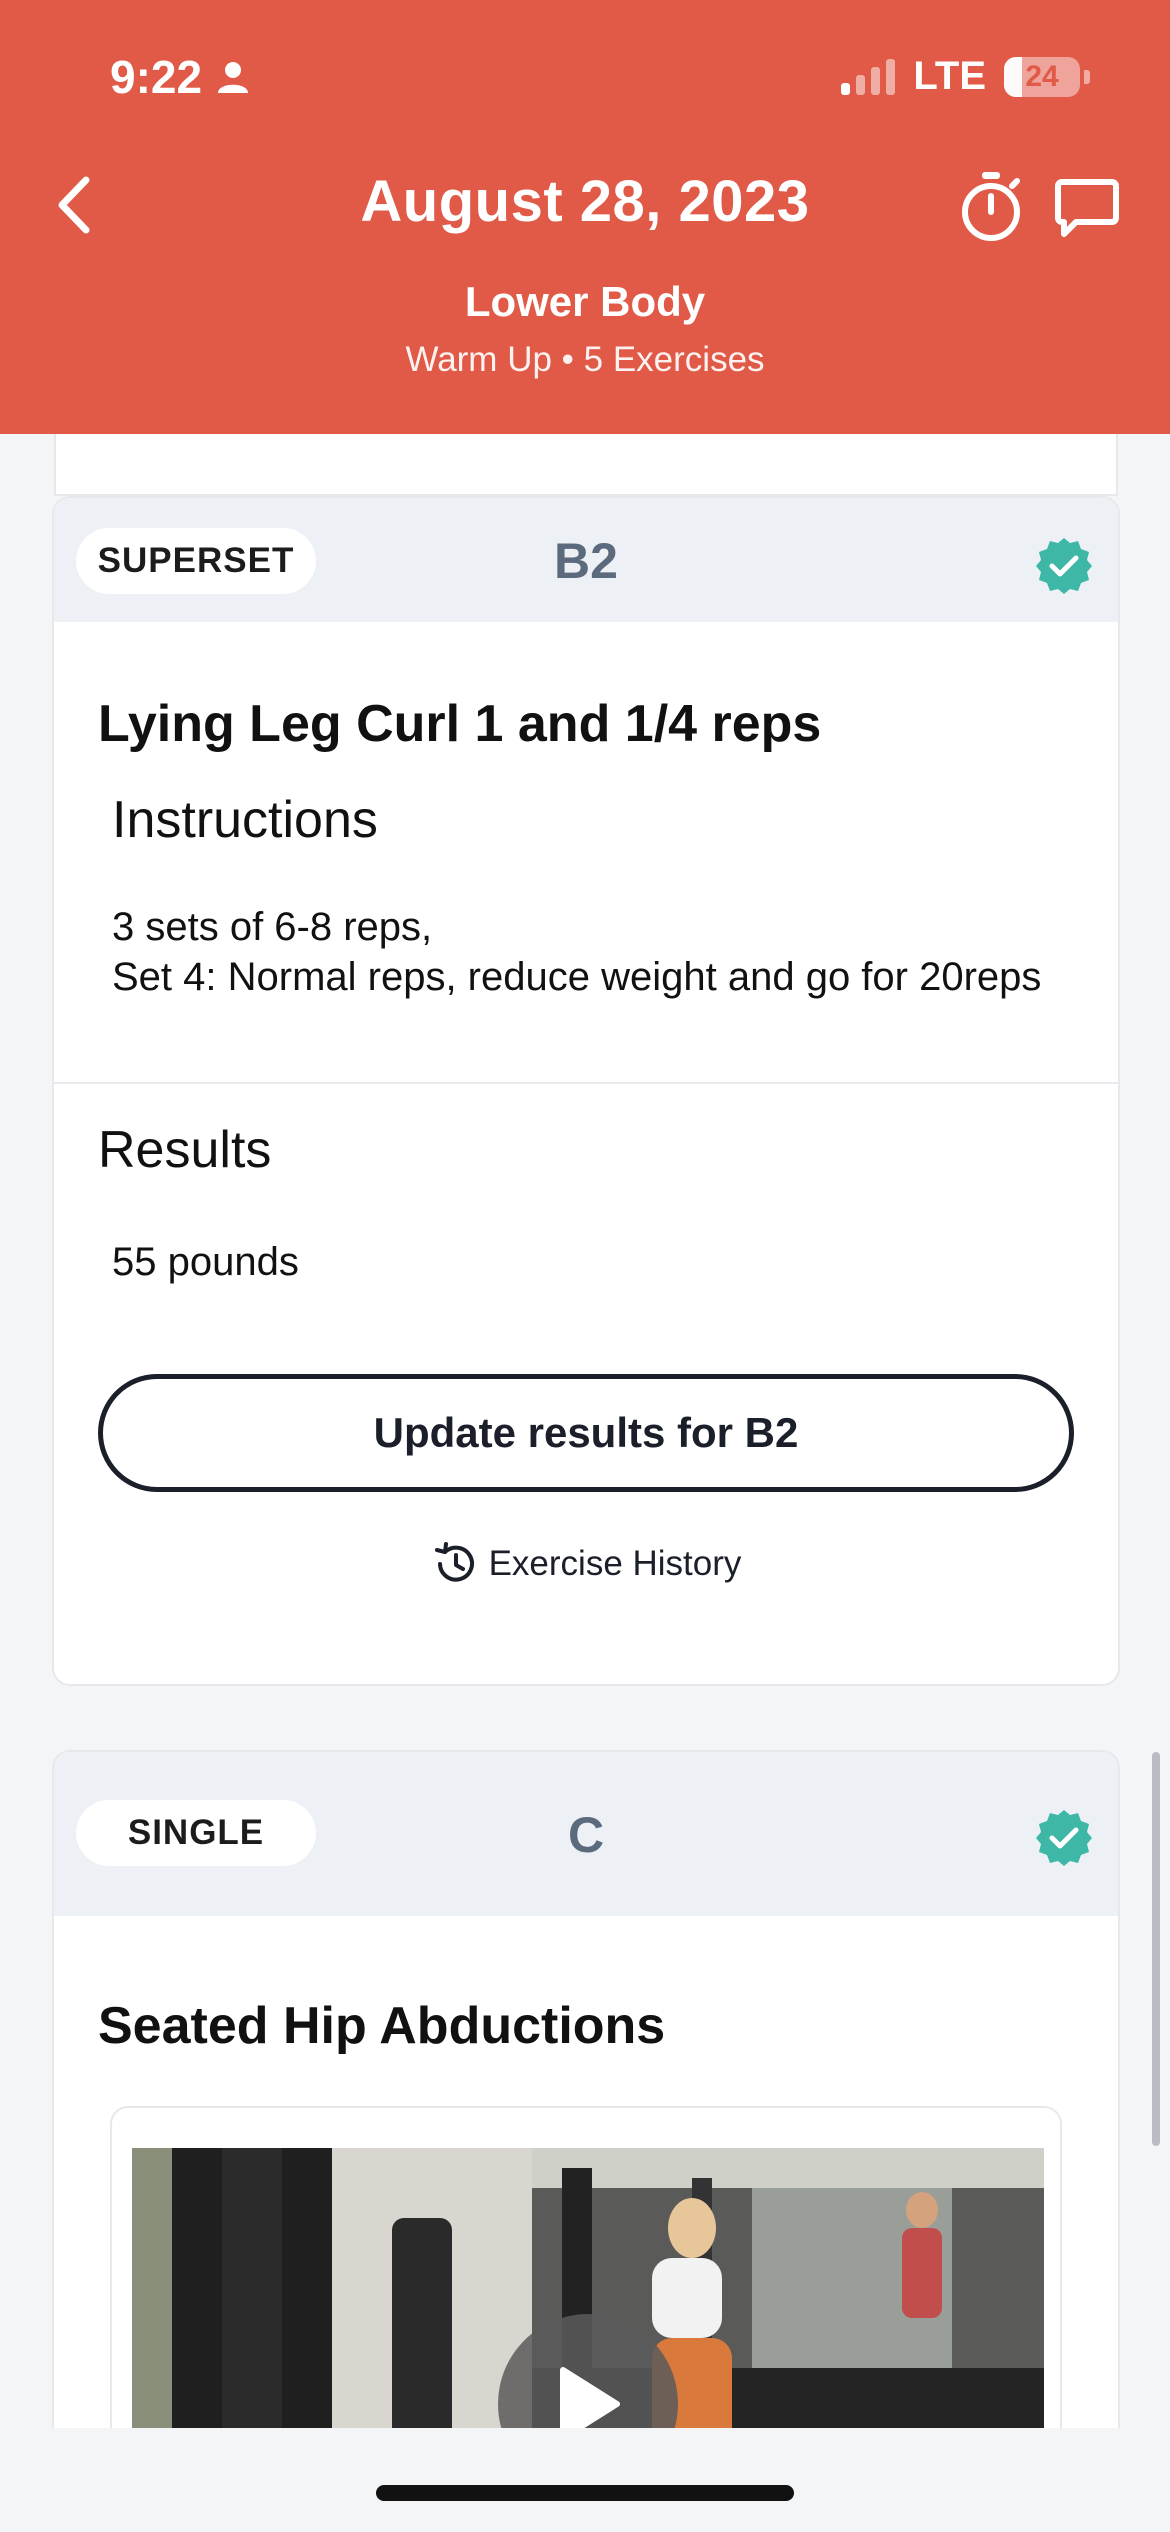  I want to click on exercise-header-band: SINGLE C, so click(586, 1834).